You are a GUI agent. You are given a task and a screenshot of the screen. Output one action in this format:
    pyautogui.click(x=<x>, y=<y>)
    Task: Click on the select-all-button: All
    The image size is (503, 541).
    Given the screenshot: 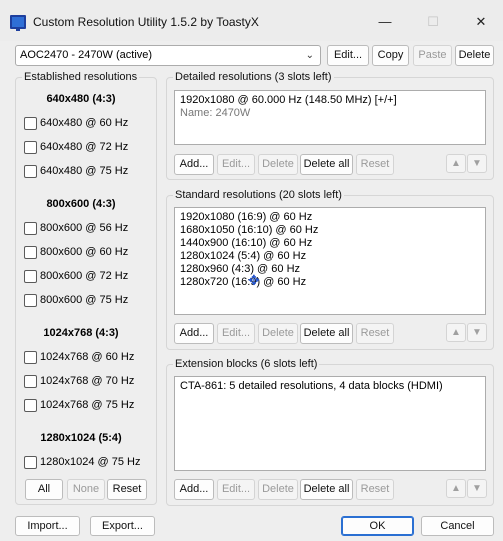 What is the action you would take?
    pyautogui.click(x=44, y=489)
    